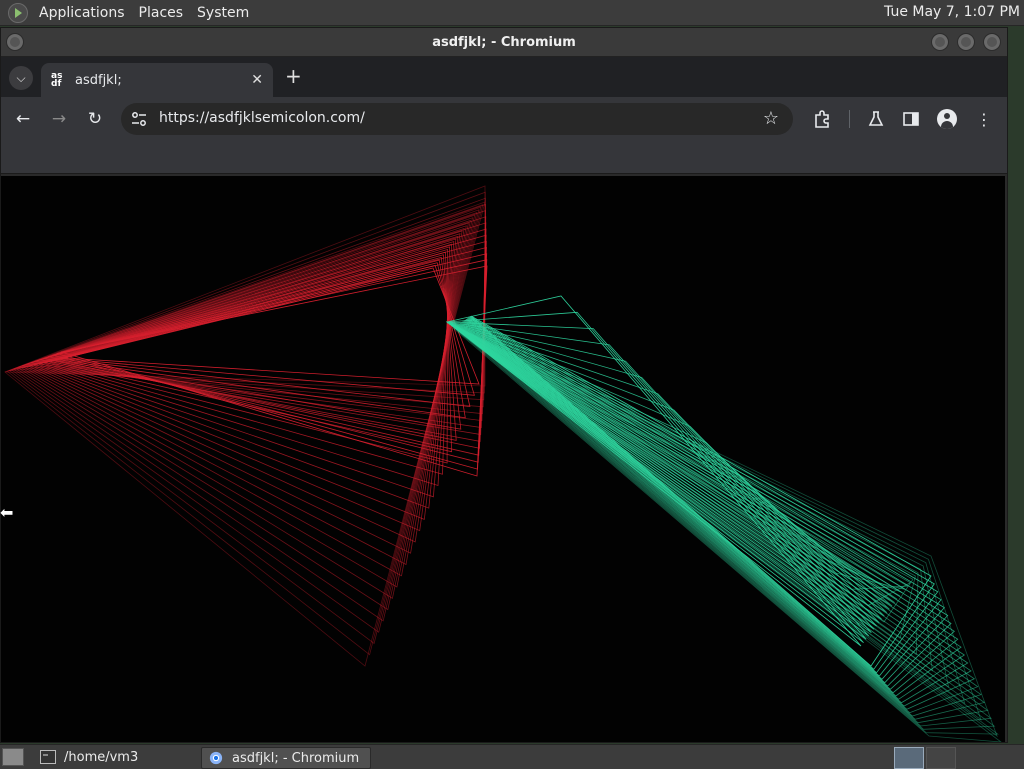 The width and height of the screenshot is (1024, 769). I want to click on taskbar-item-terminal: /home/vm3, so click(114, 757).